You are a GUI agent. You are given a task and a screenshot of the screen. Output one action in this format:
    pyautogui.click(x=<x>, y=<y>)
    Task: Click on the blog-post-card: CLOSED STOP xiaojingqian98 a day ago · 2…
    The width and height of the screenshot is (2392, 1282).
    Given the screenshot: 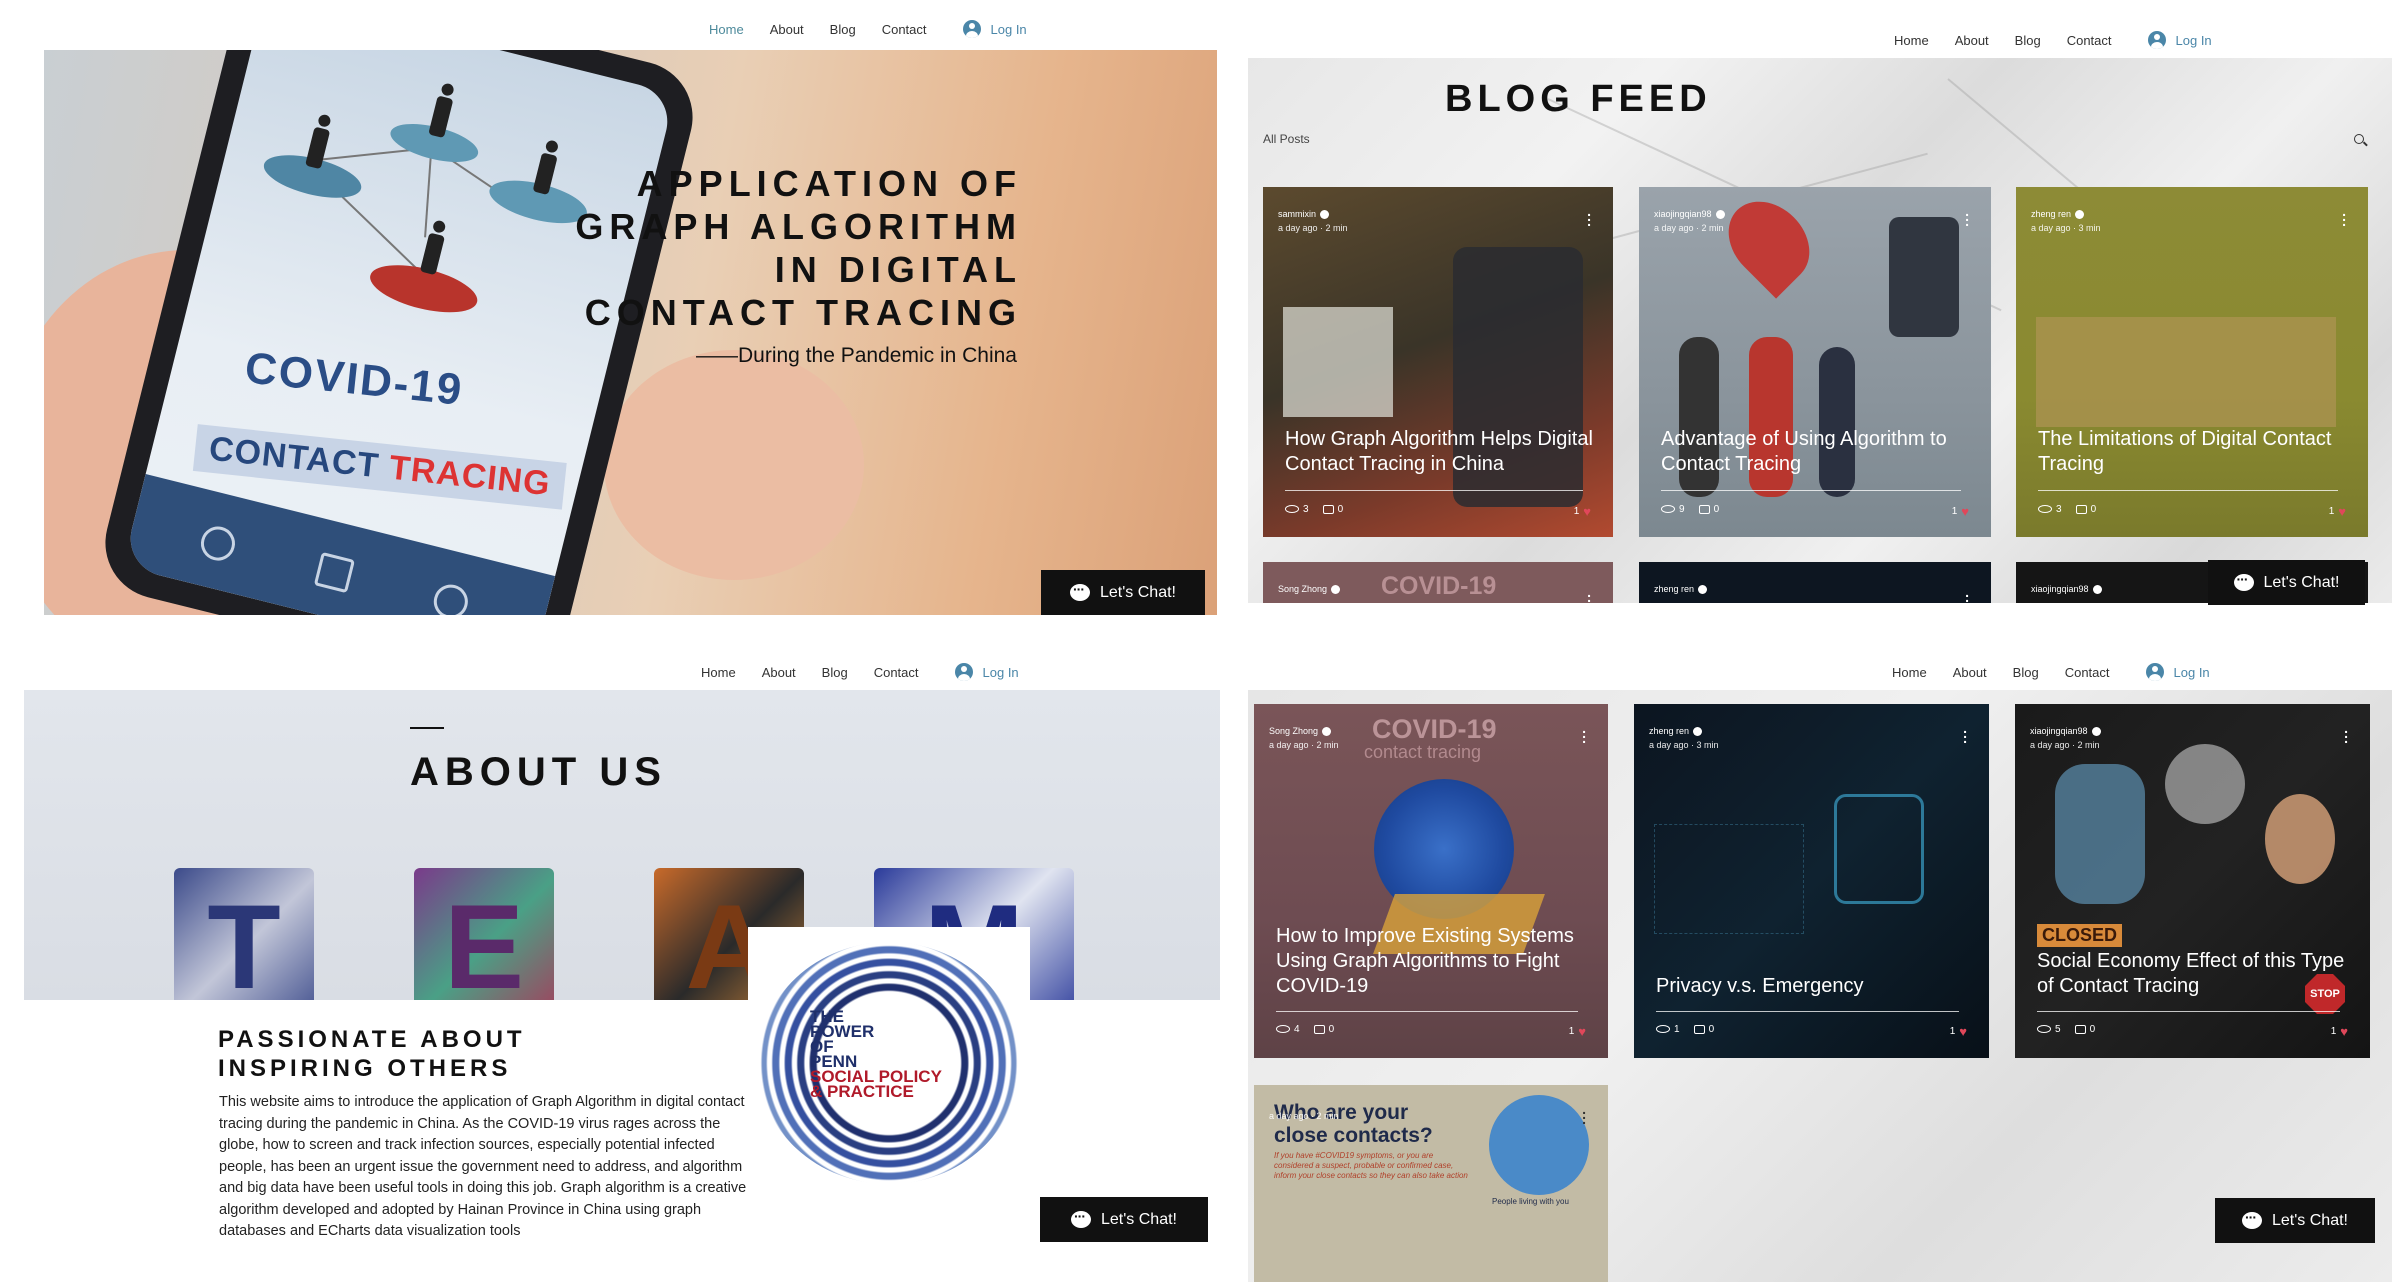 What is the action you would take?
    pyautogui.click(x=2192, y=881)
    